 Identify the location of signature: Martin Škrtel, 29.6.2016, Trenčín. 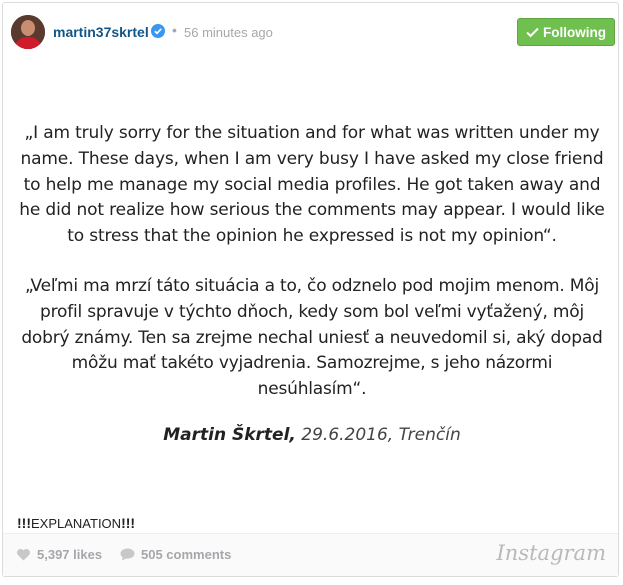
(312, 435).